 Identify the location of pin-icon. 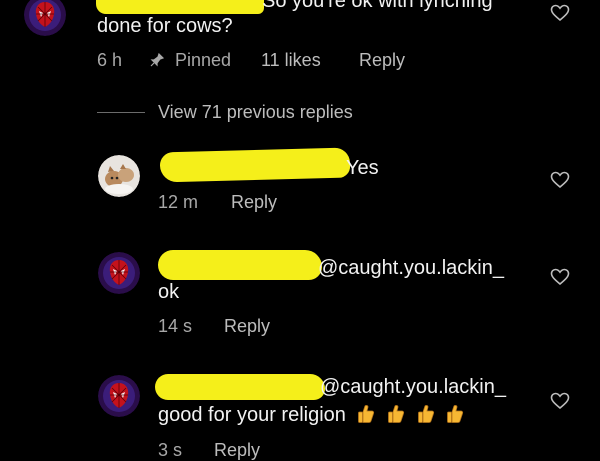
(157, 59).